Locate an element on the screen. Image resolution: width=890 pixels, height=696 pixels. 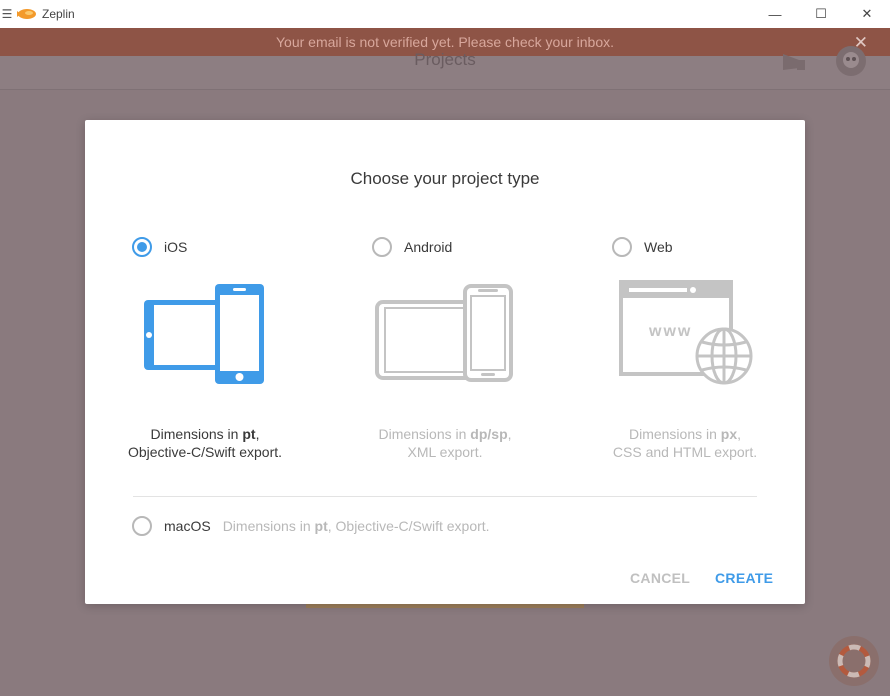
projects-header: Projects is located at coordinates (445, 70).